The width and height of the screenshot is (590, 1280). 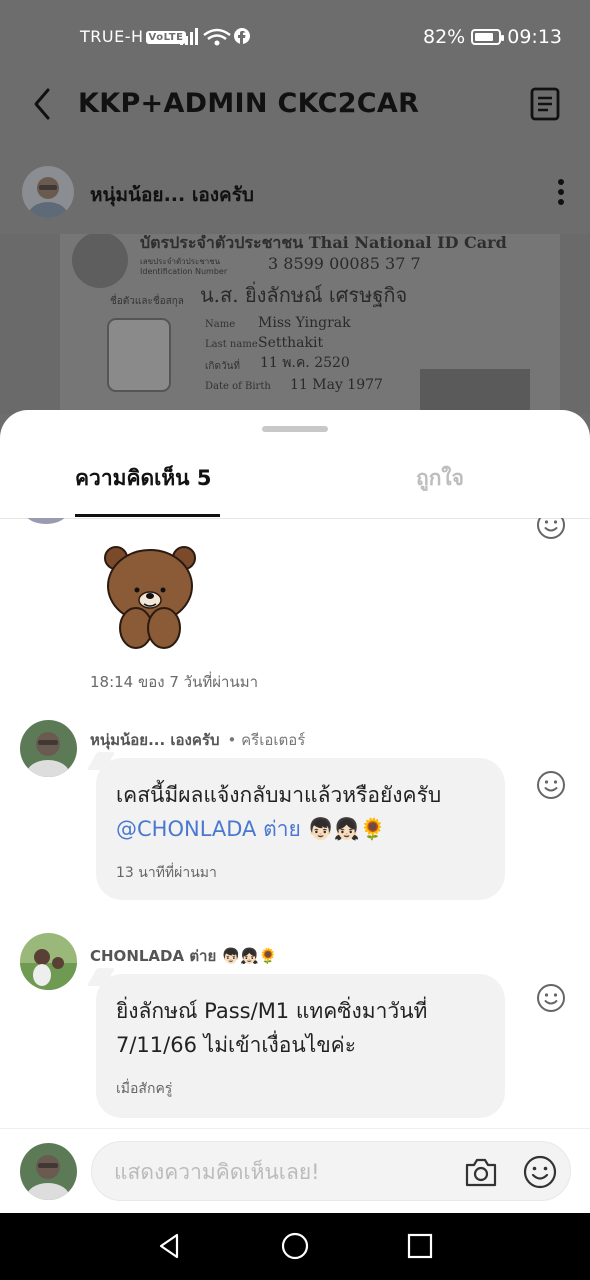 I want to click on comment-avatar-partial, so click(x=46, y=521).